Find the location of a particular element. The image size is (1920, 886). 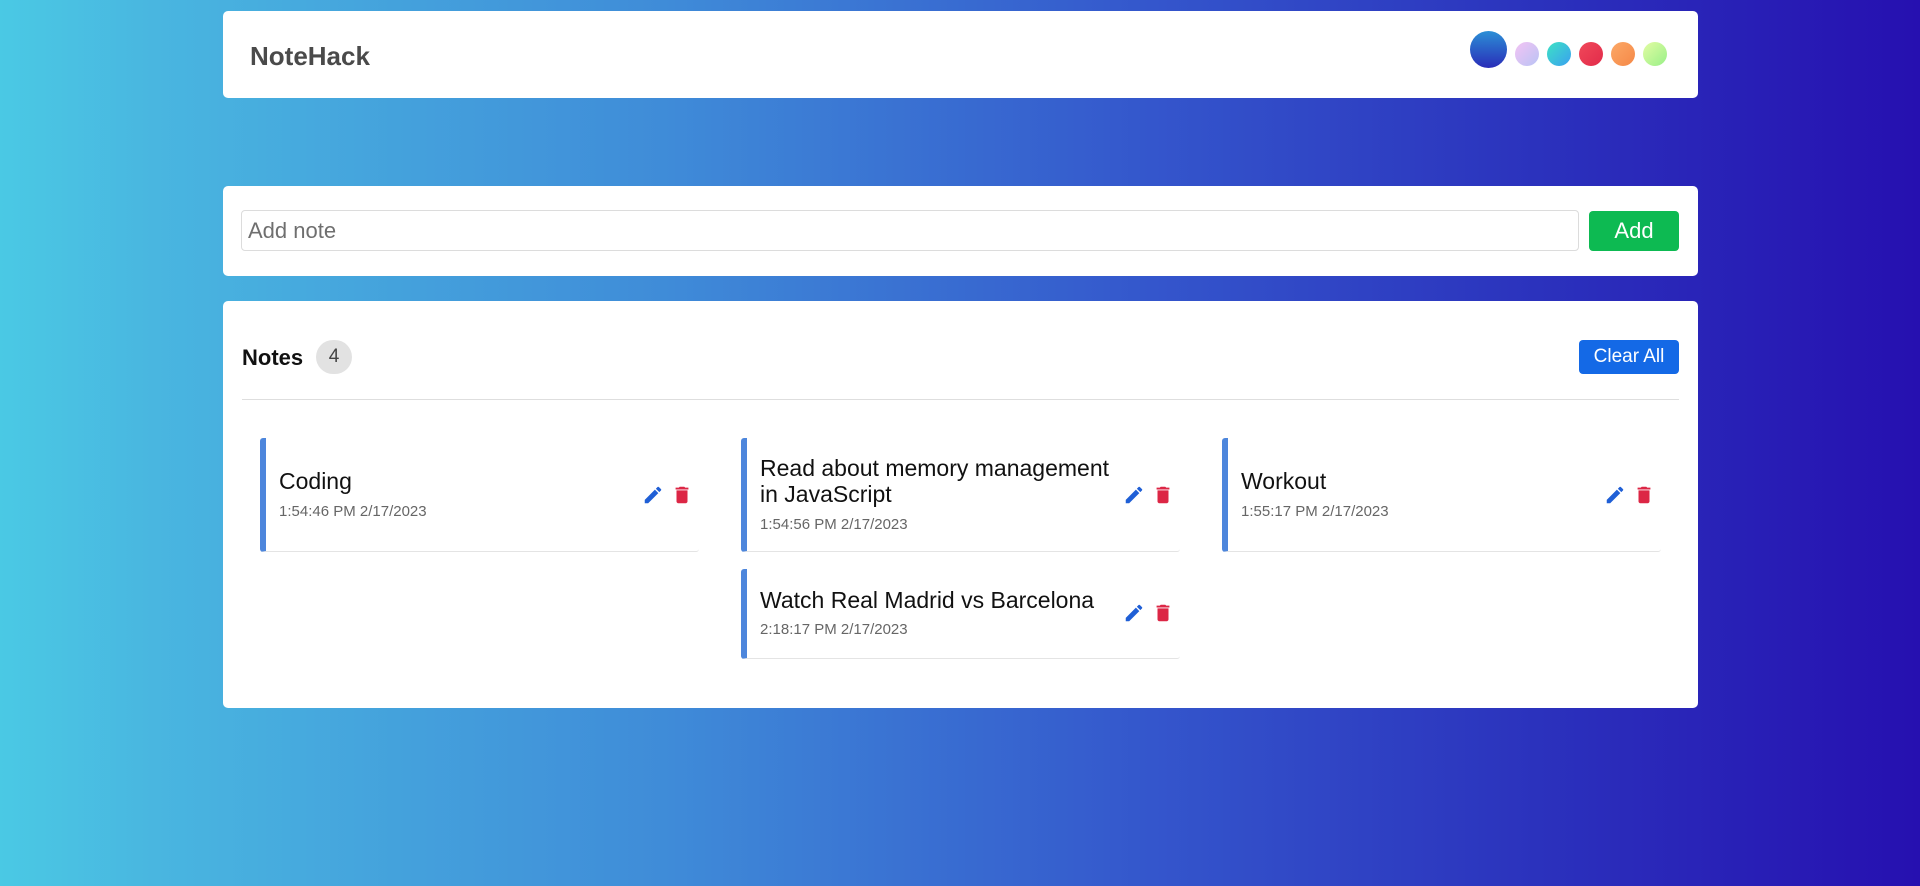

add-note-input is located at coordinates (910, 230).